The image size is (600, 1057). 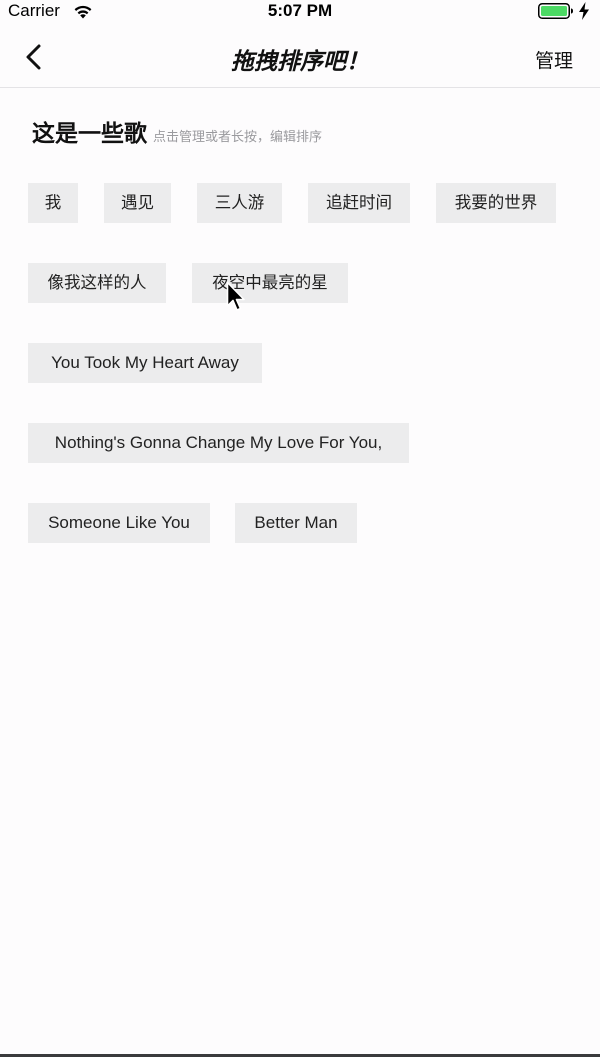 What do you see at coordinates (137, 203) in the screenshot?
I see `song-tag: 遇见` at bounding box center [137, 203].